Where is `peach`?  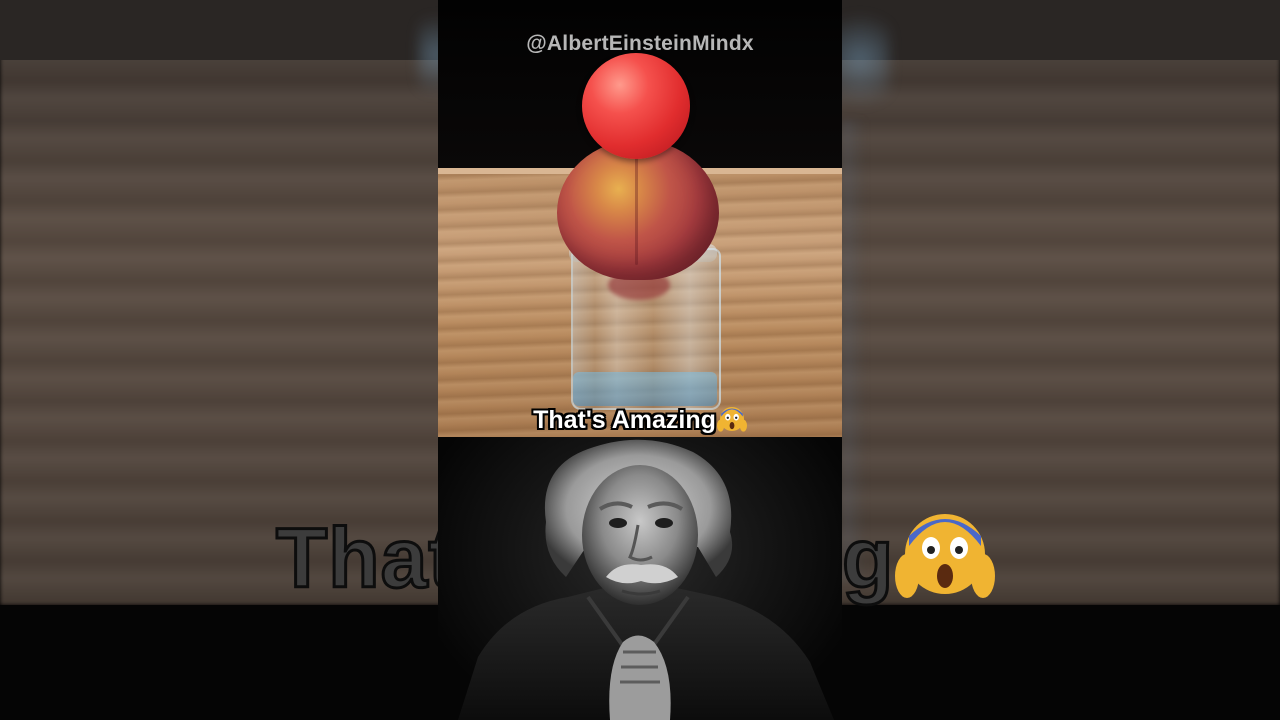 peach is located at coordinates (638, 210).